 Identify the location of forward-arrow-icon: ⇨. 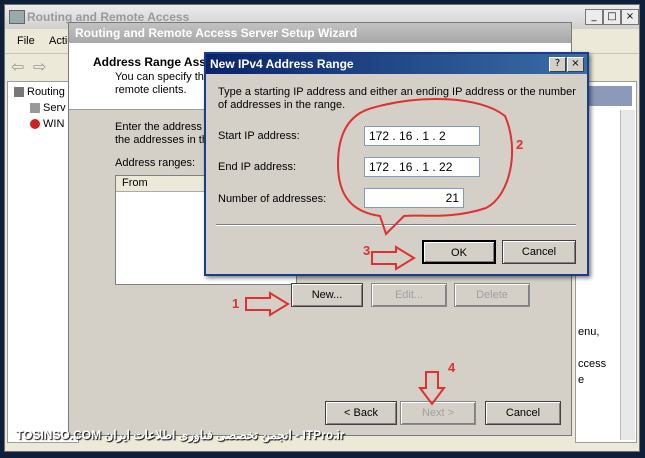
(39, 66).